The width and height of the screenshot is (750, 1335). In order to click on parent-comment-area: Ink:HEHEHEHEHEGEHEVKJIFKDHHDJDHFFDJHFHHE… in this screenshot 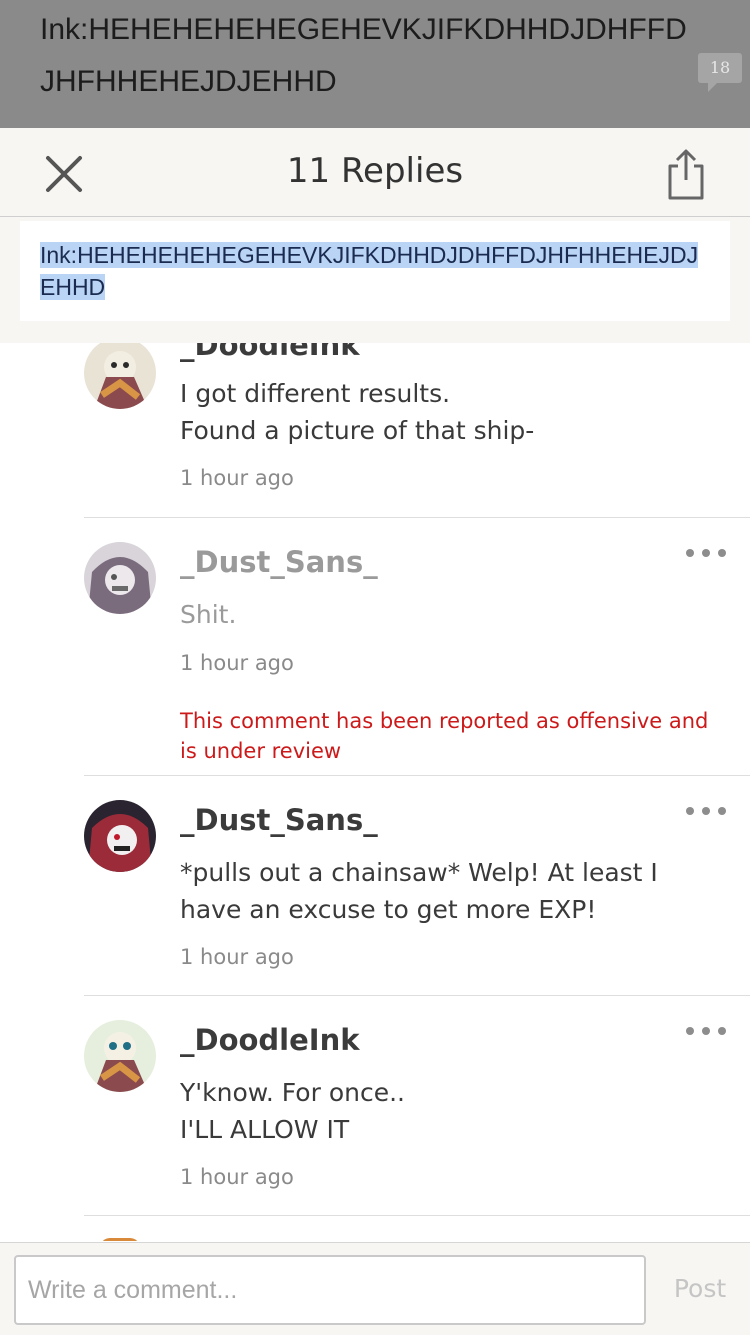, I will do `click(375, 280)`.